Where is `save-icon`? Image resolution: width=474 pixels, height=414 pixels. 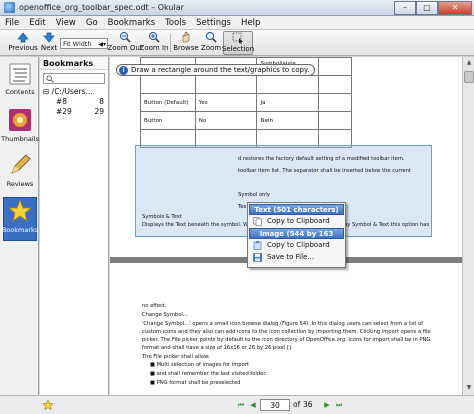
save-icon is located at coordinates (257, 257).